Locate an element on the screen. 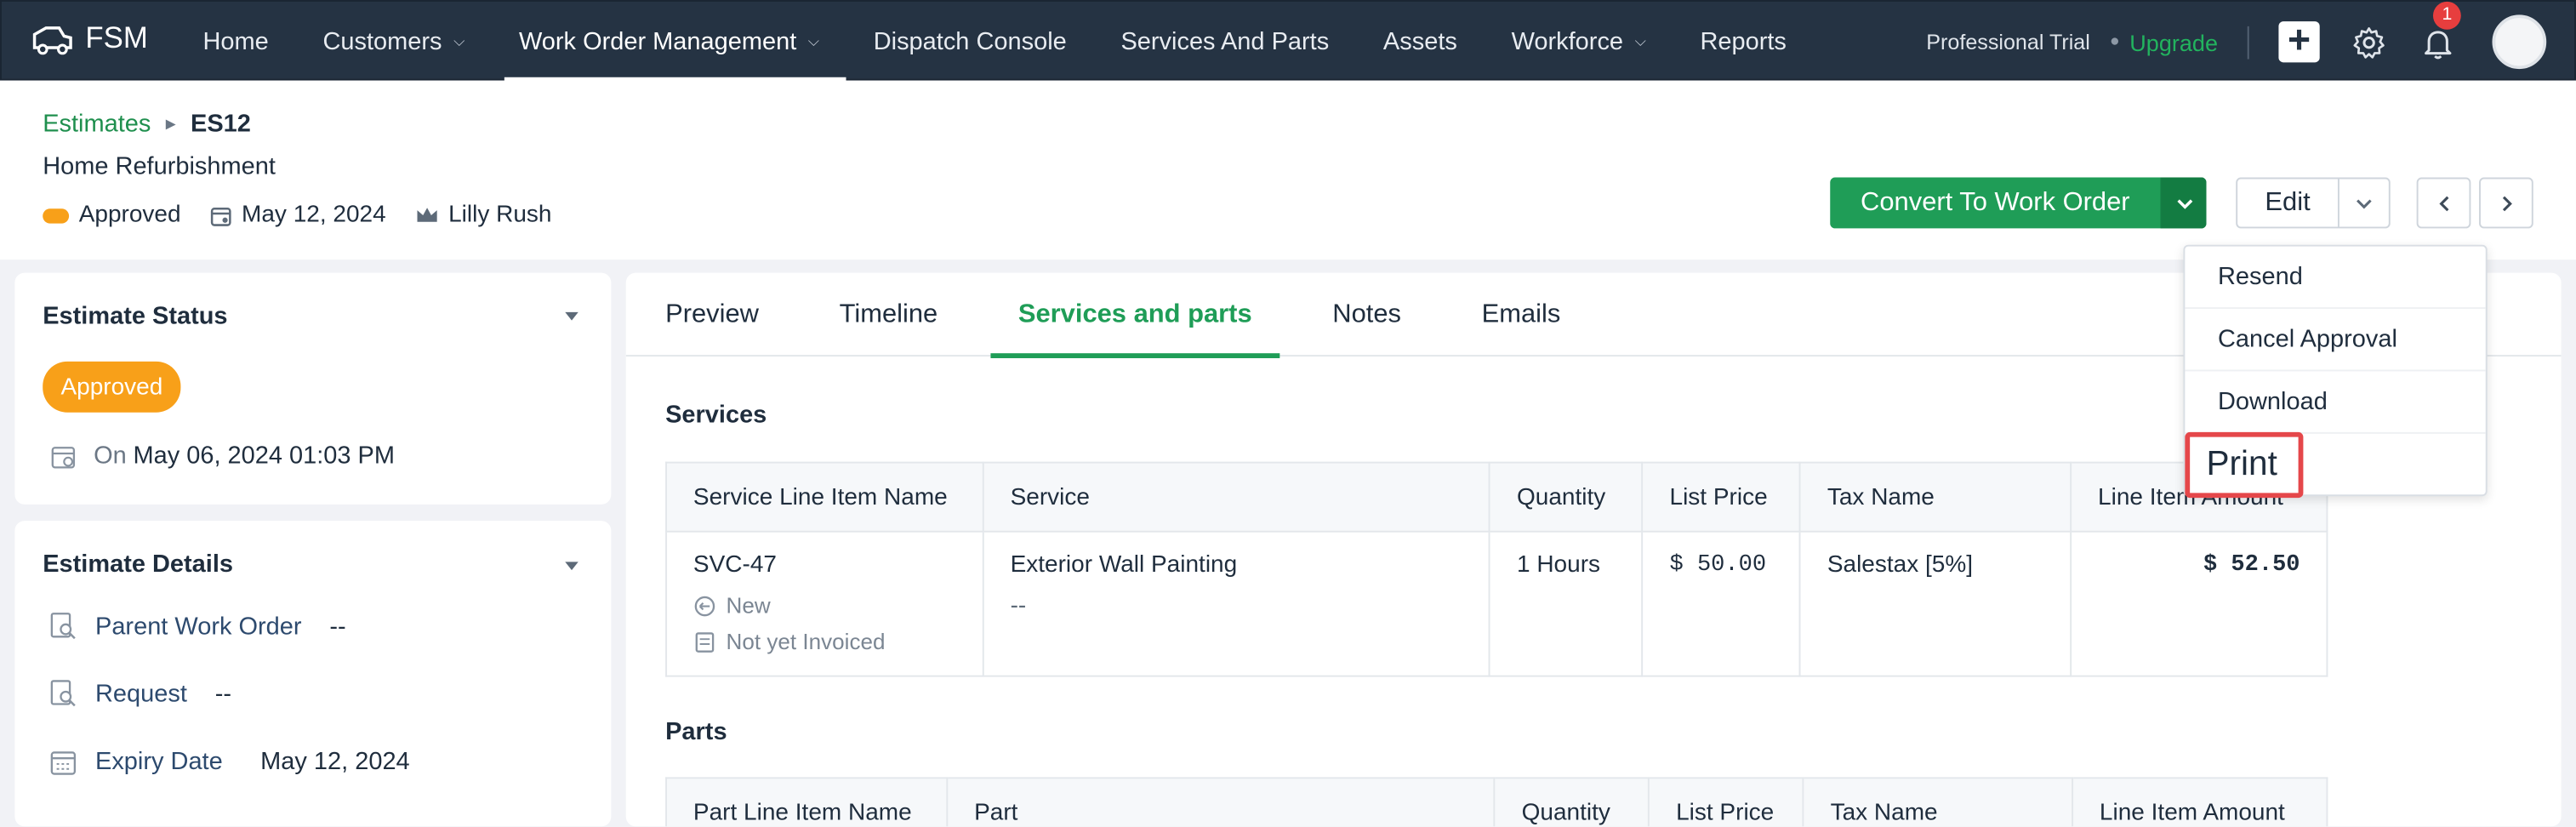 The height and width of the screenshot is (827, 2576). record-owner: Lilly Rush is located at coordinates (483, 215).